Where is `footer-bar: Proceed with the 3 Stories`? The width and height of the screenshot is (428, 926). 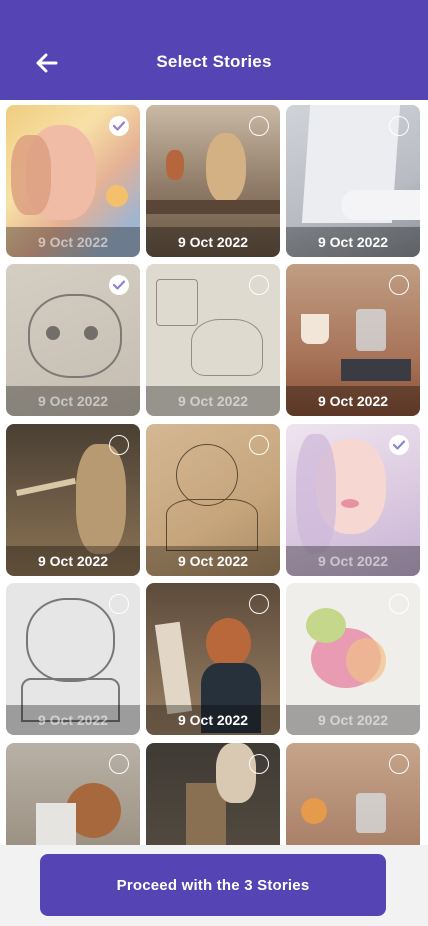 footer-bar: Proceed with the 3 Stories is located at coordinates (214, 885).